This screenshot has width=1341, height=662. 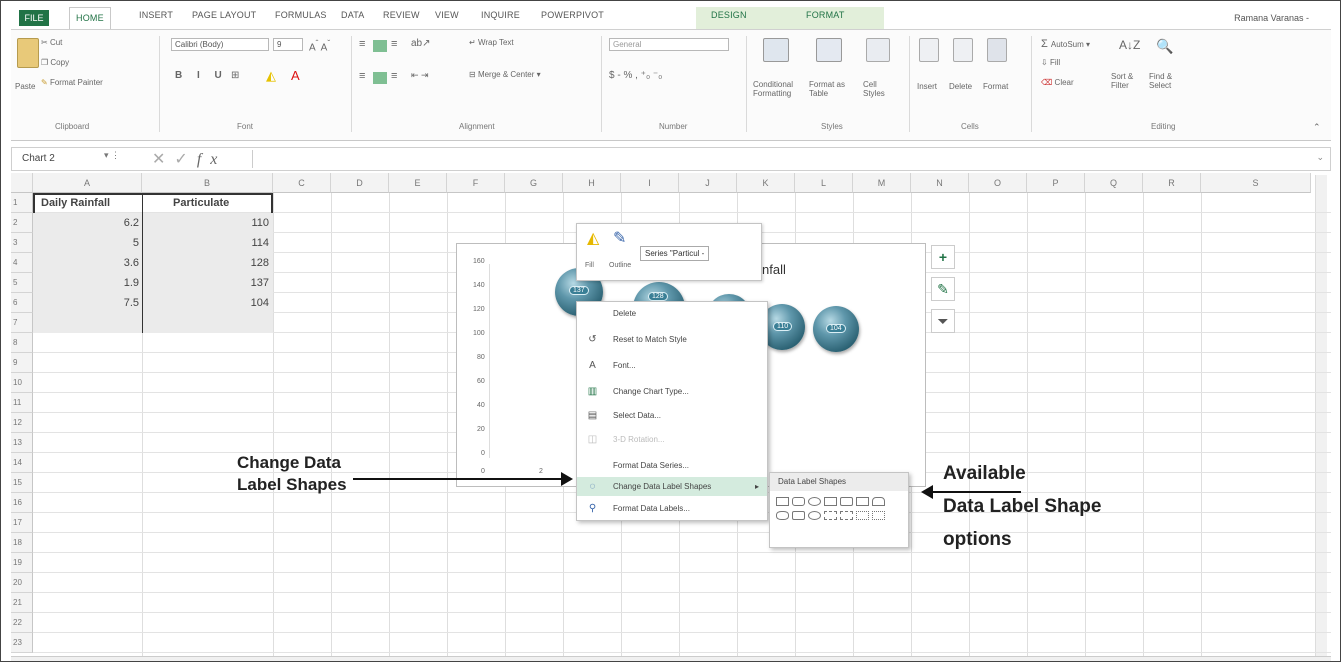 What do you see at coordinates (927, 86) in the screenshot?
I see `insert-button: Insert` at bounding box center [927, 86].